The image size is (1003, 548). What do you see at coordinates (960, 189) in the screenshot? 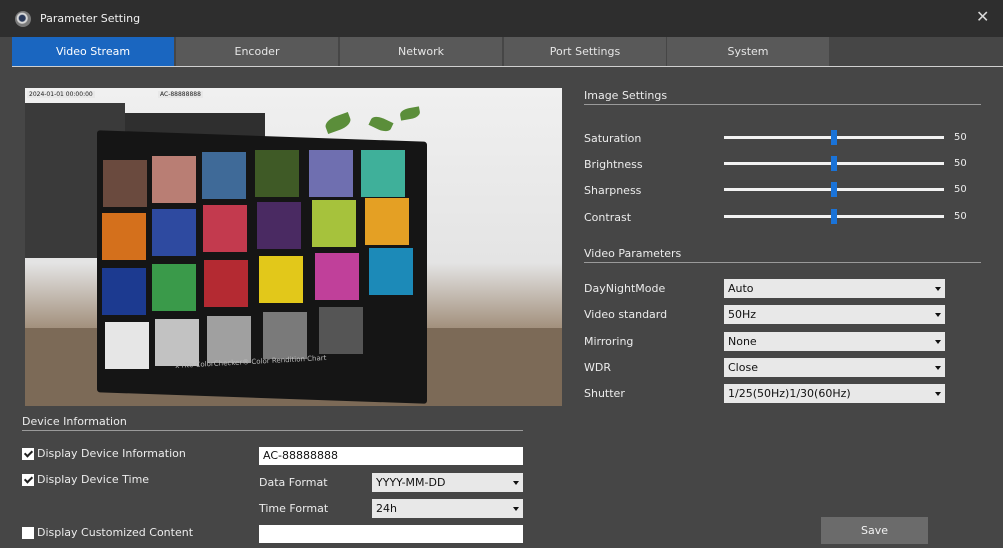
I see `sharpness-value: 50` at bounding box center [960, 189].